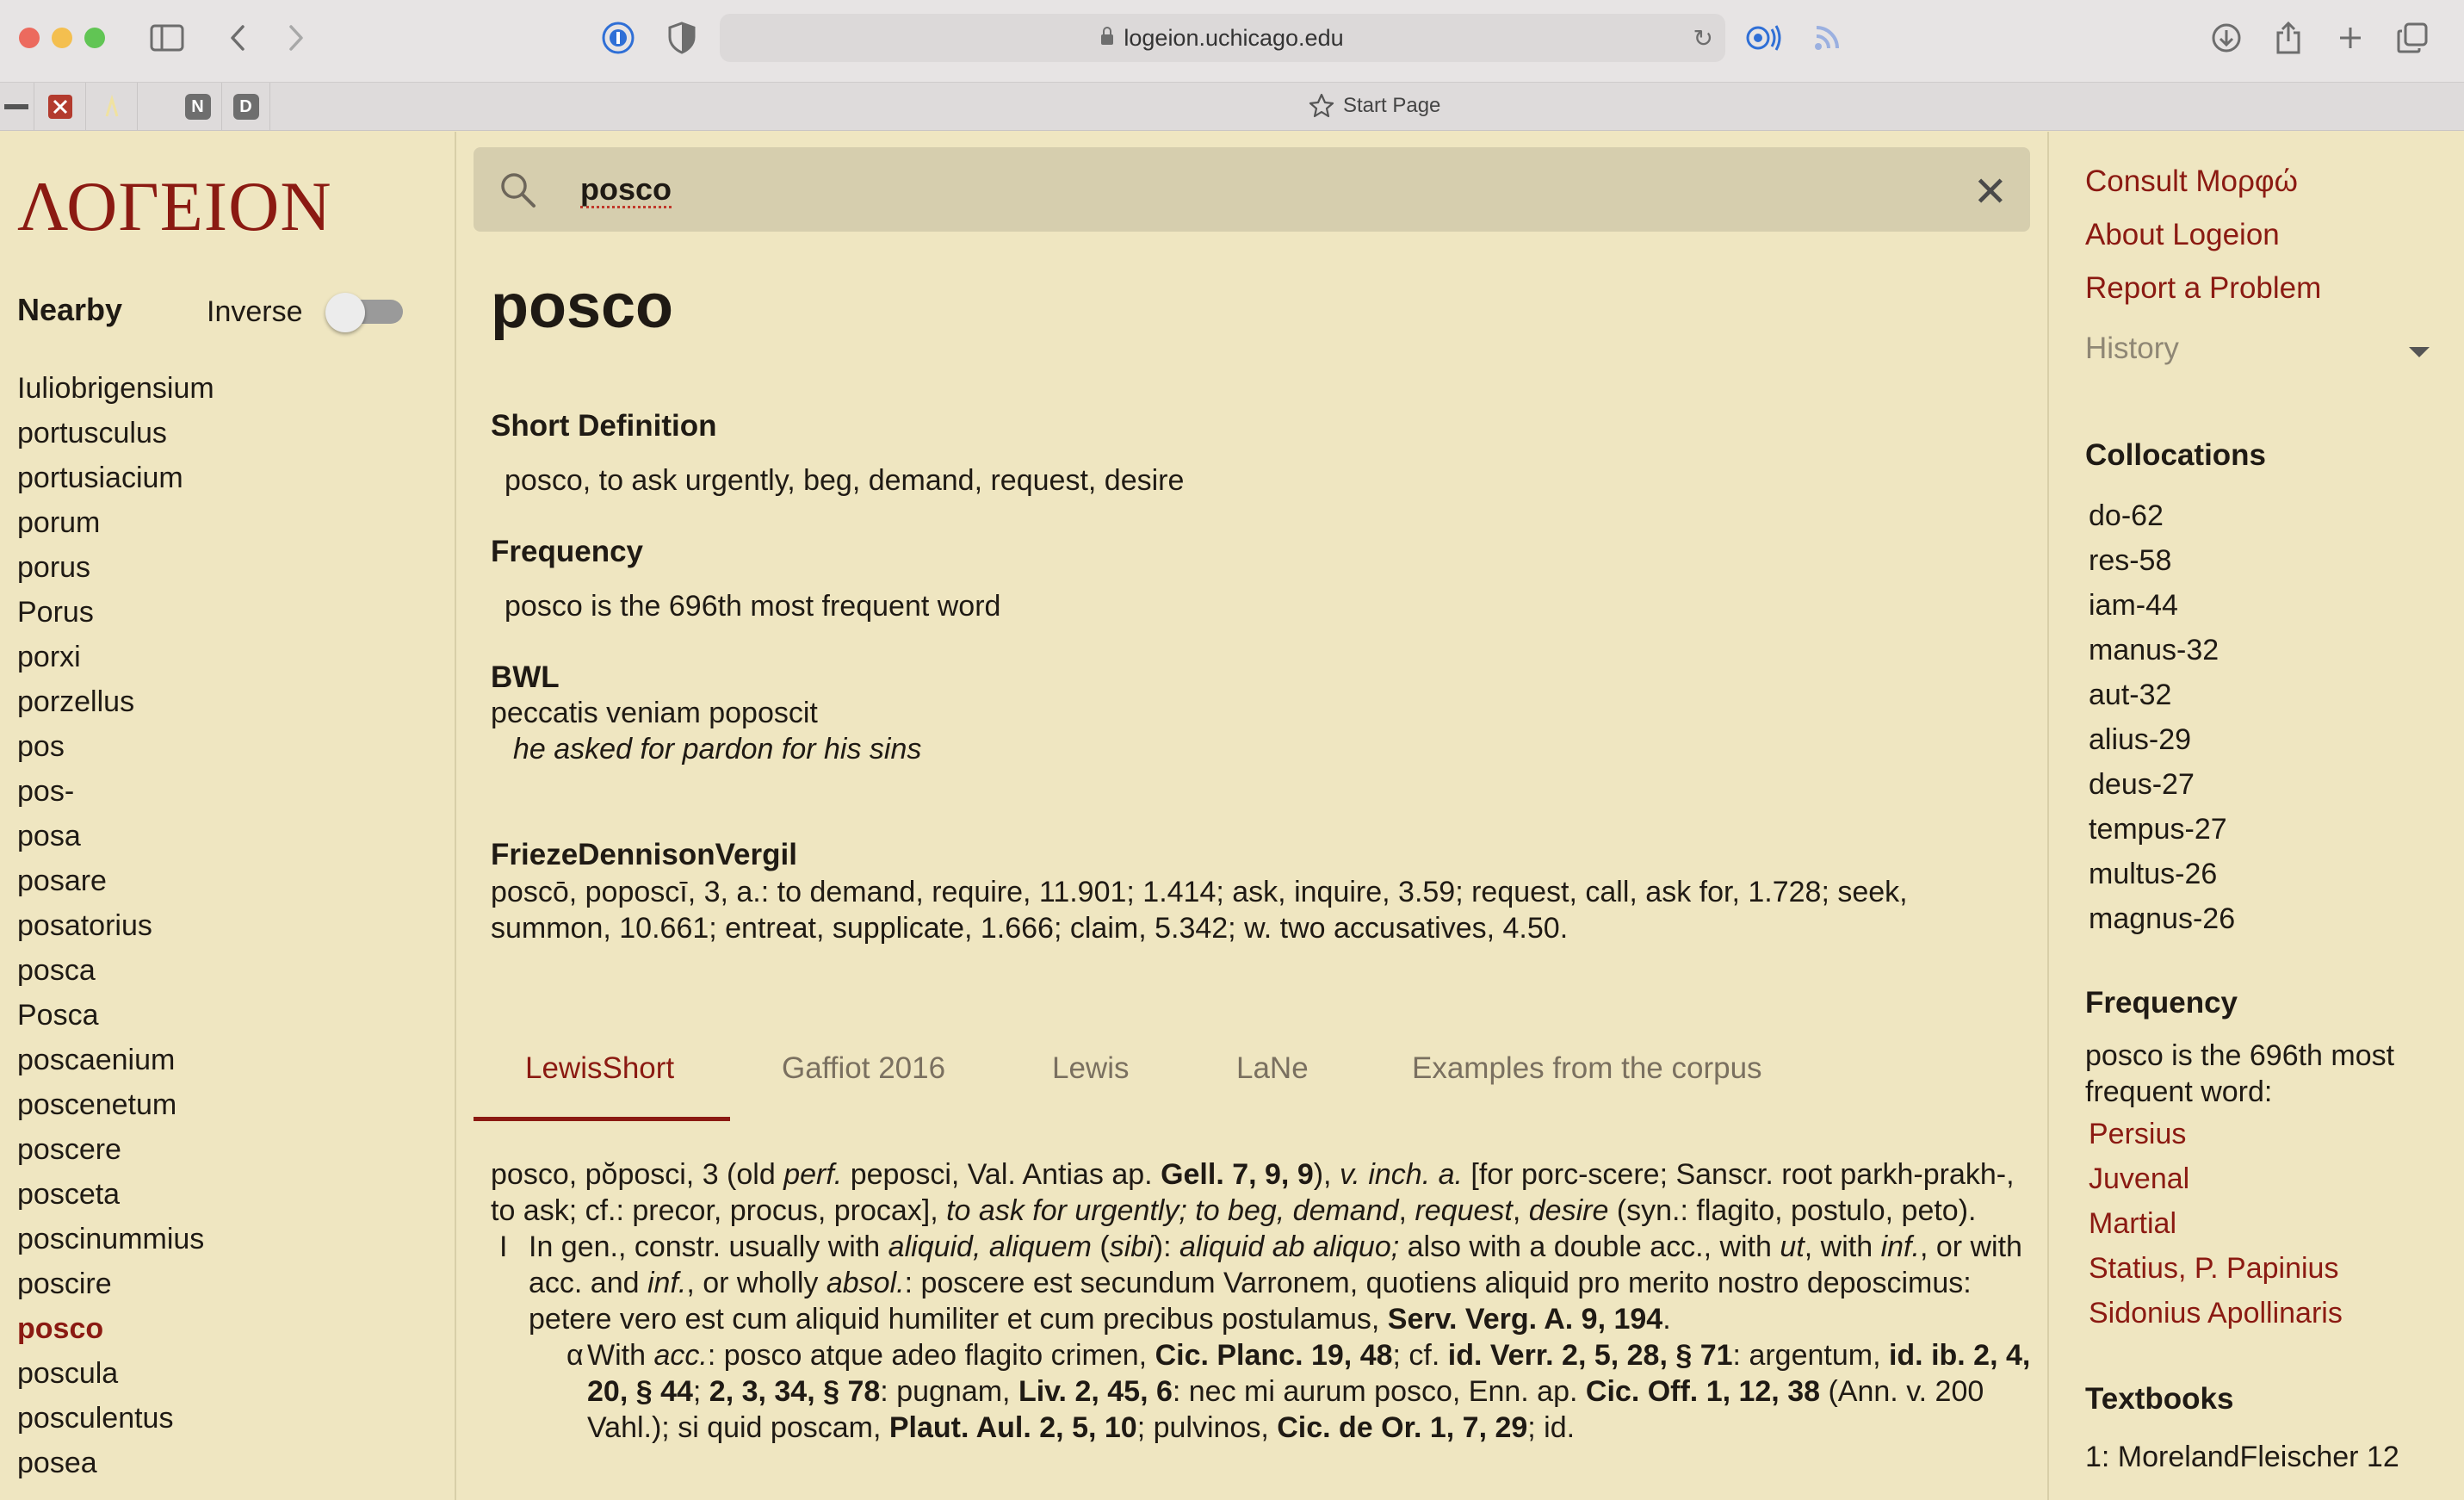 This screenshot has width=2464, height=1500. Describe the element at coordinates (1232, 107) in the screenshot. I see `tab-bar: N D Start Page` at that location.